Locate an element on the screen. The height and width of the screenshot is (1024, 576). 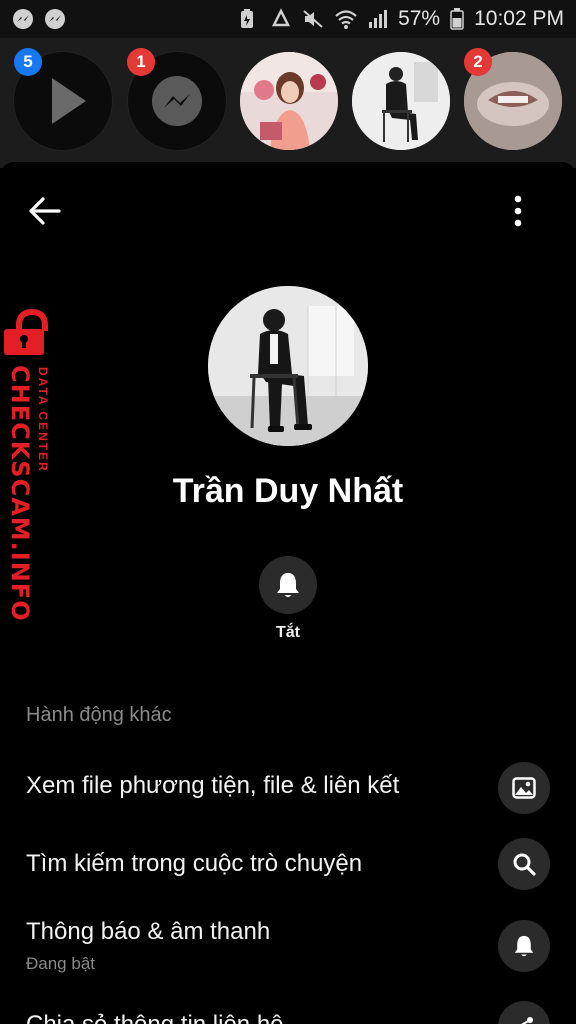
clock: 10:02 PM is located at coordinates (519, 18).